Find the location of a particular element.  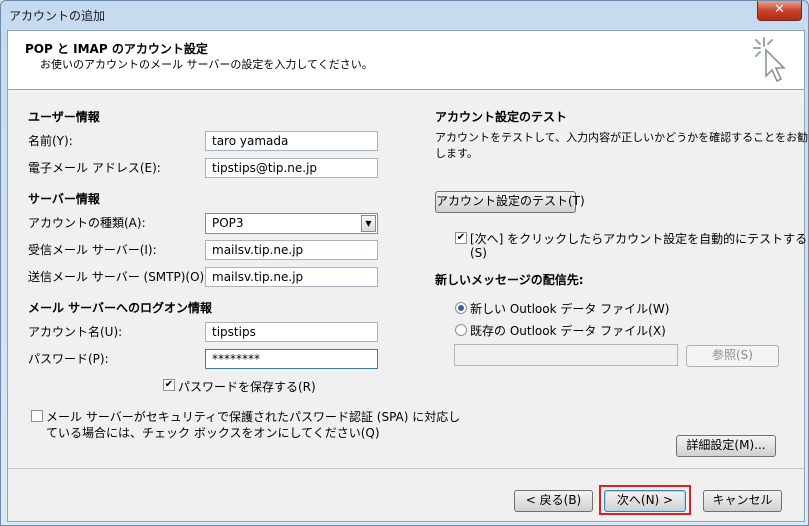

divider is located at coordinates (406, 468).